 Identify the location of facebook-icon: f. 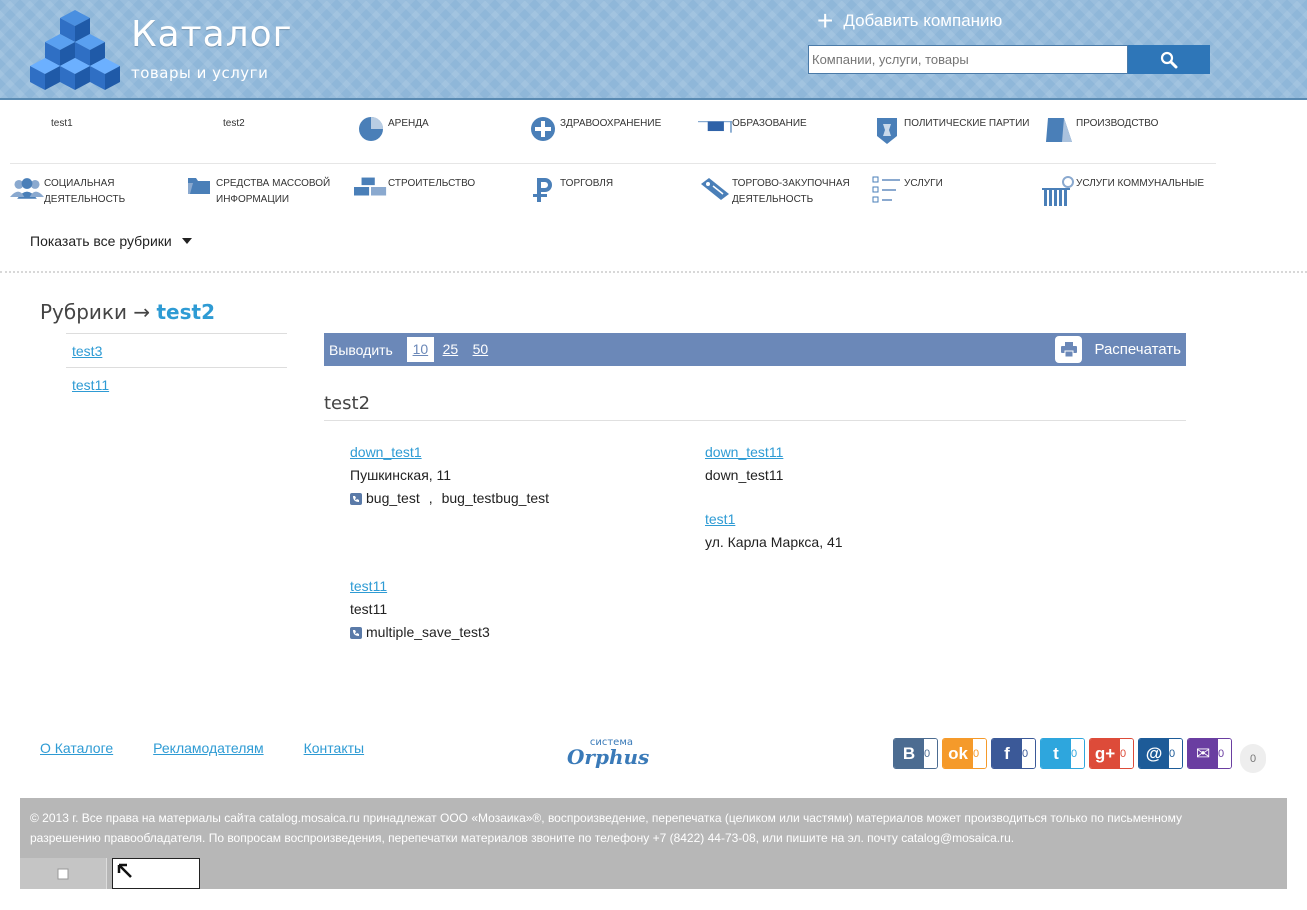
(1007, 753).